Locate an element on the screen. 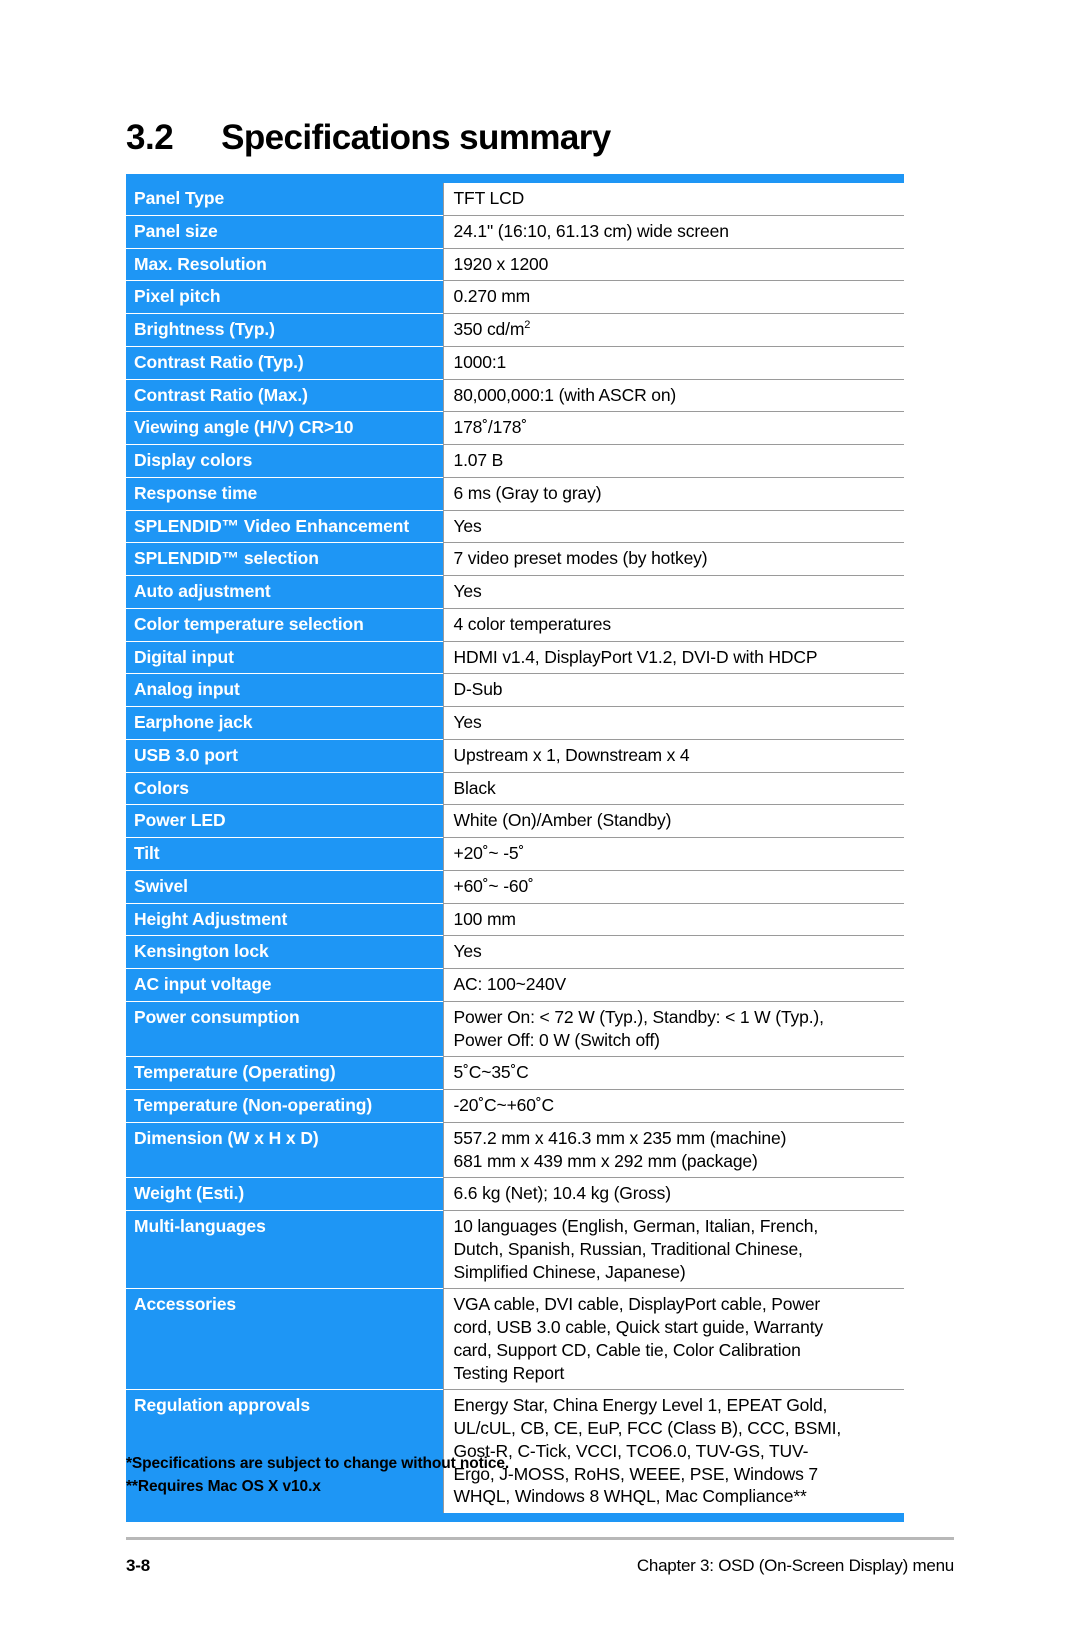 This screenshot has width=1080, height=1627. footer-divider is located at coordinates (540, 1538).